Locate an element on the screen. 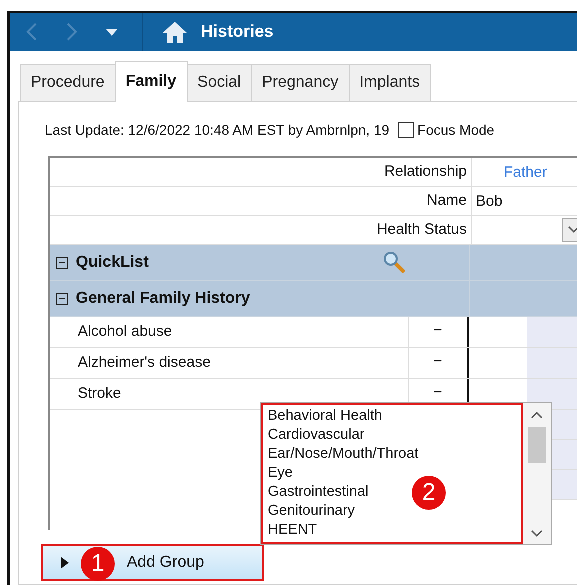  scroll-up-icon is located at coordinates (537, 415).